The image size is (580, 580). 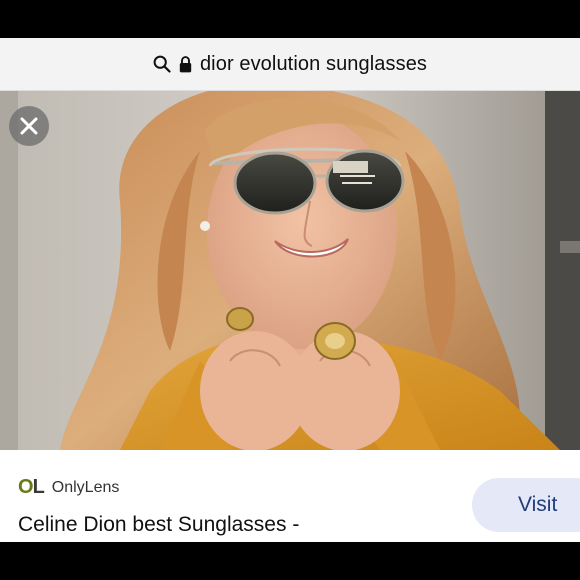 I want to click on address-bar-content: dior evolution sunglasses, so click(x=290, y=64).